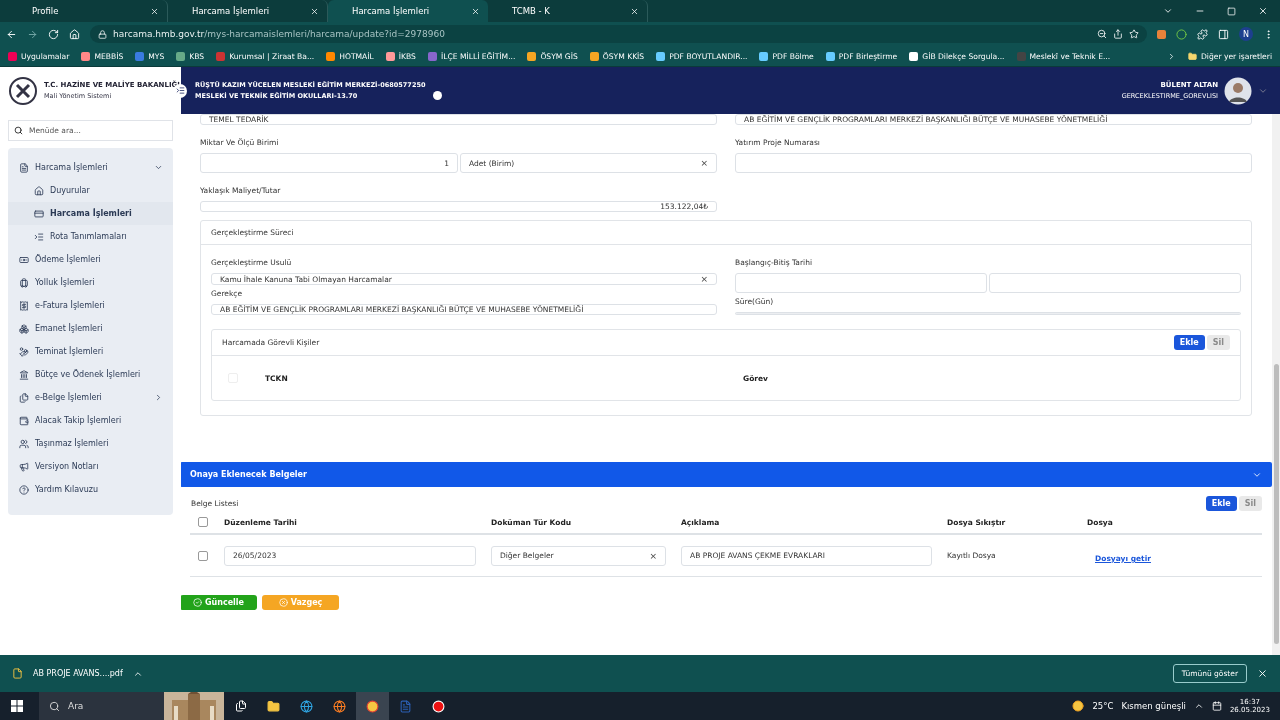  Describe the element at coordinates (90, 374) in the screenshot. I see `menu-item: Bütçe ve Ödenek İşlemleri` at that location.